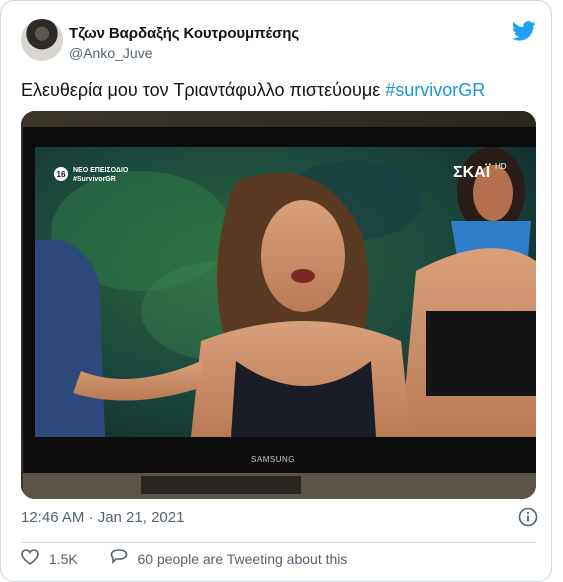 The height and width of the screenshot is (582, 563). I want to click on info-icon, so click(528, 517).